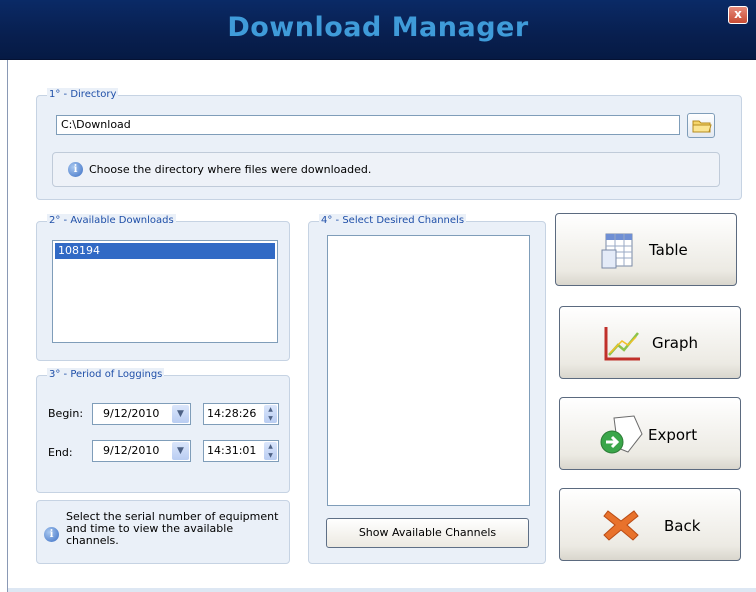  Describe the element at coordinates (83, 95) in the screenshot. I see `directory-legend: 1° - Directory` at that location.